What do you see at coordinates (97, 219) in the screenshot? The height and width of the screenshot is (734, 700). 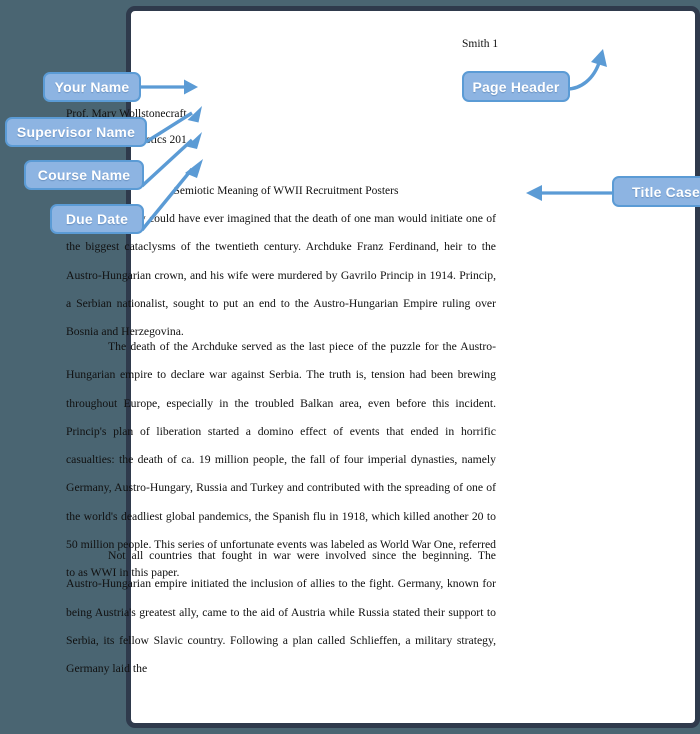 I see `callout-due-date: Due Date` at bounding box center [97, 219].